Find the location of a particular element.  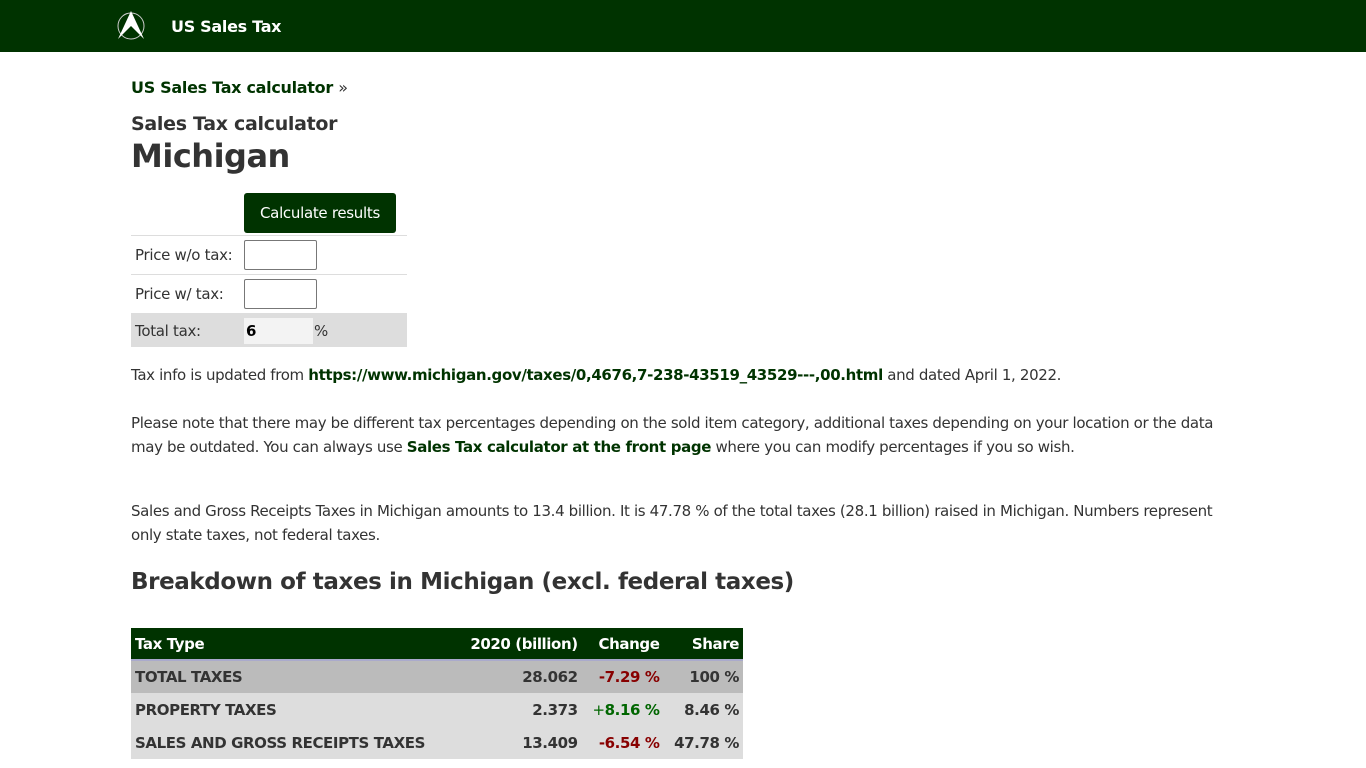

total-tax-label: Total tax: is located at coordinates (168, 330).